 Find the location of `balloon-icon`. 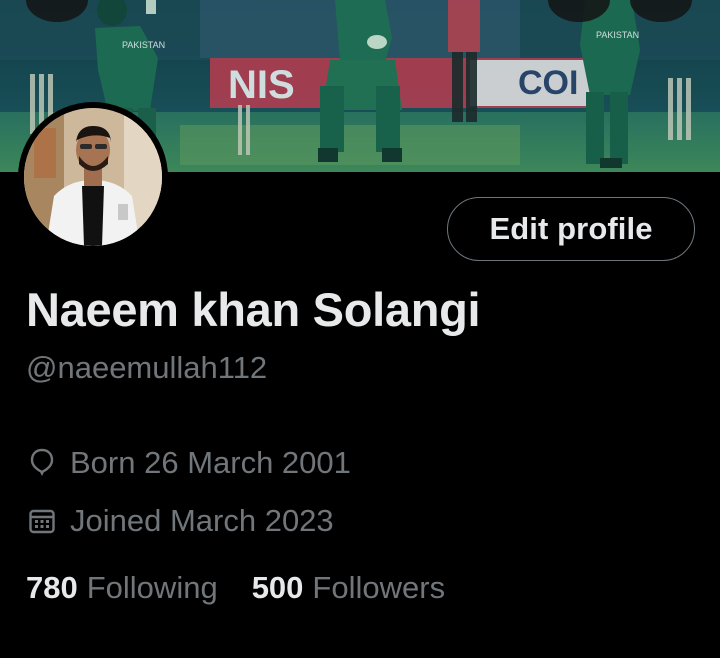

balloon-icon is located at coordinates (42, 463).